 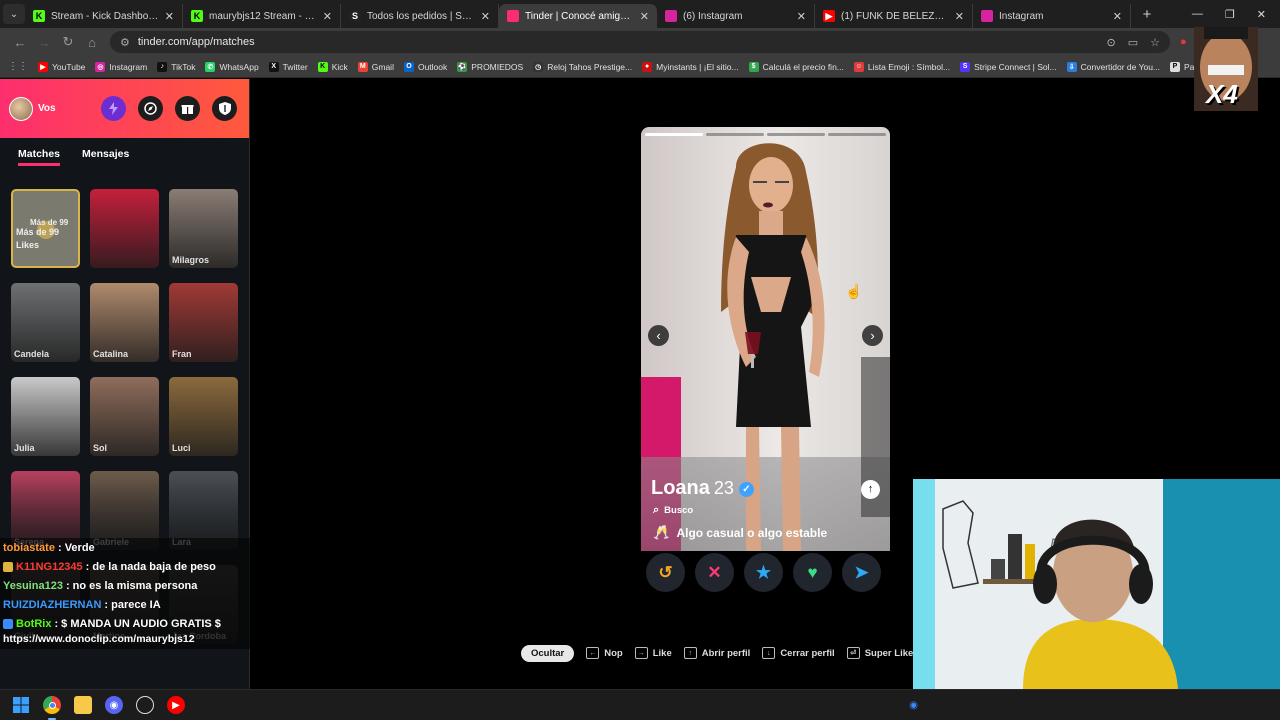 I want to click on cast-icon: ▭, so click(x=1133, y=42).